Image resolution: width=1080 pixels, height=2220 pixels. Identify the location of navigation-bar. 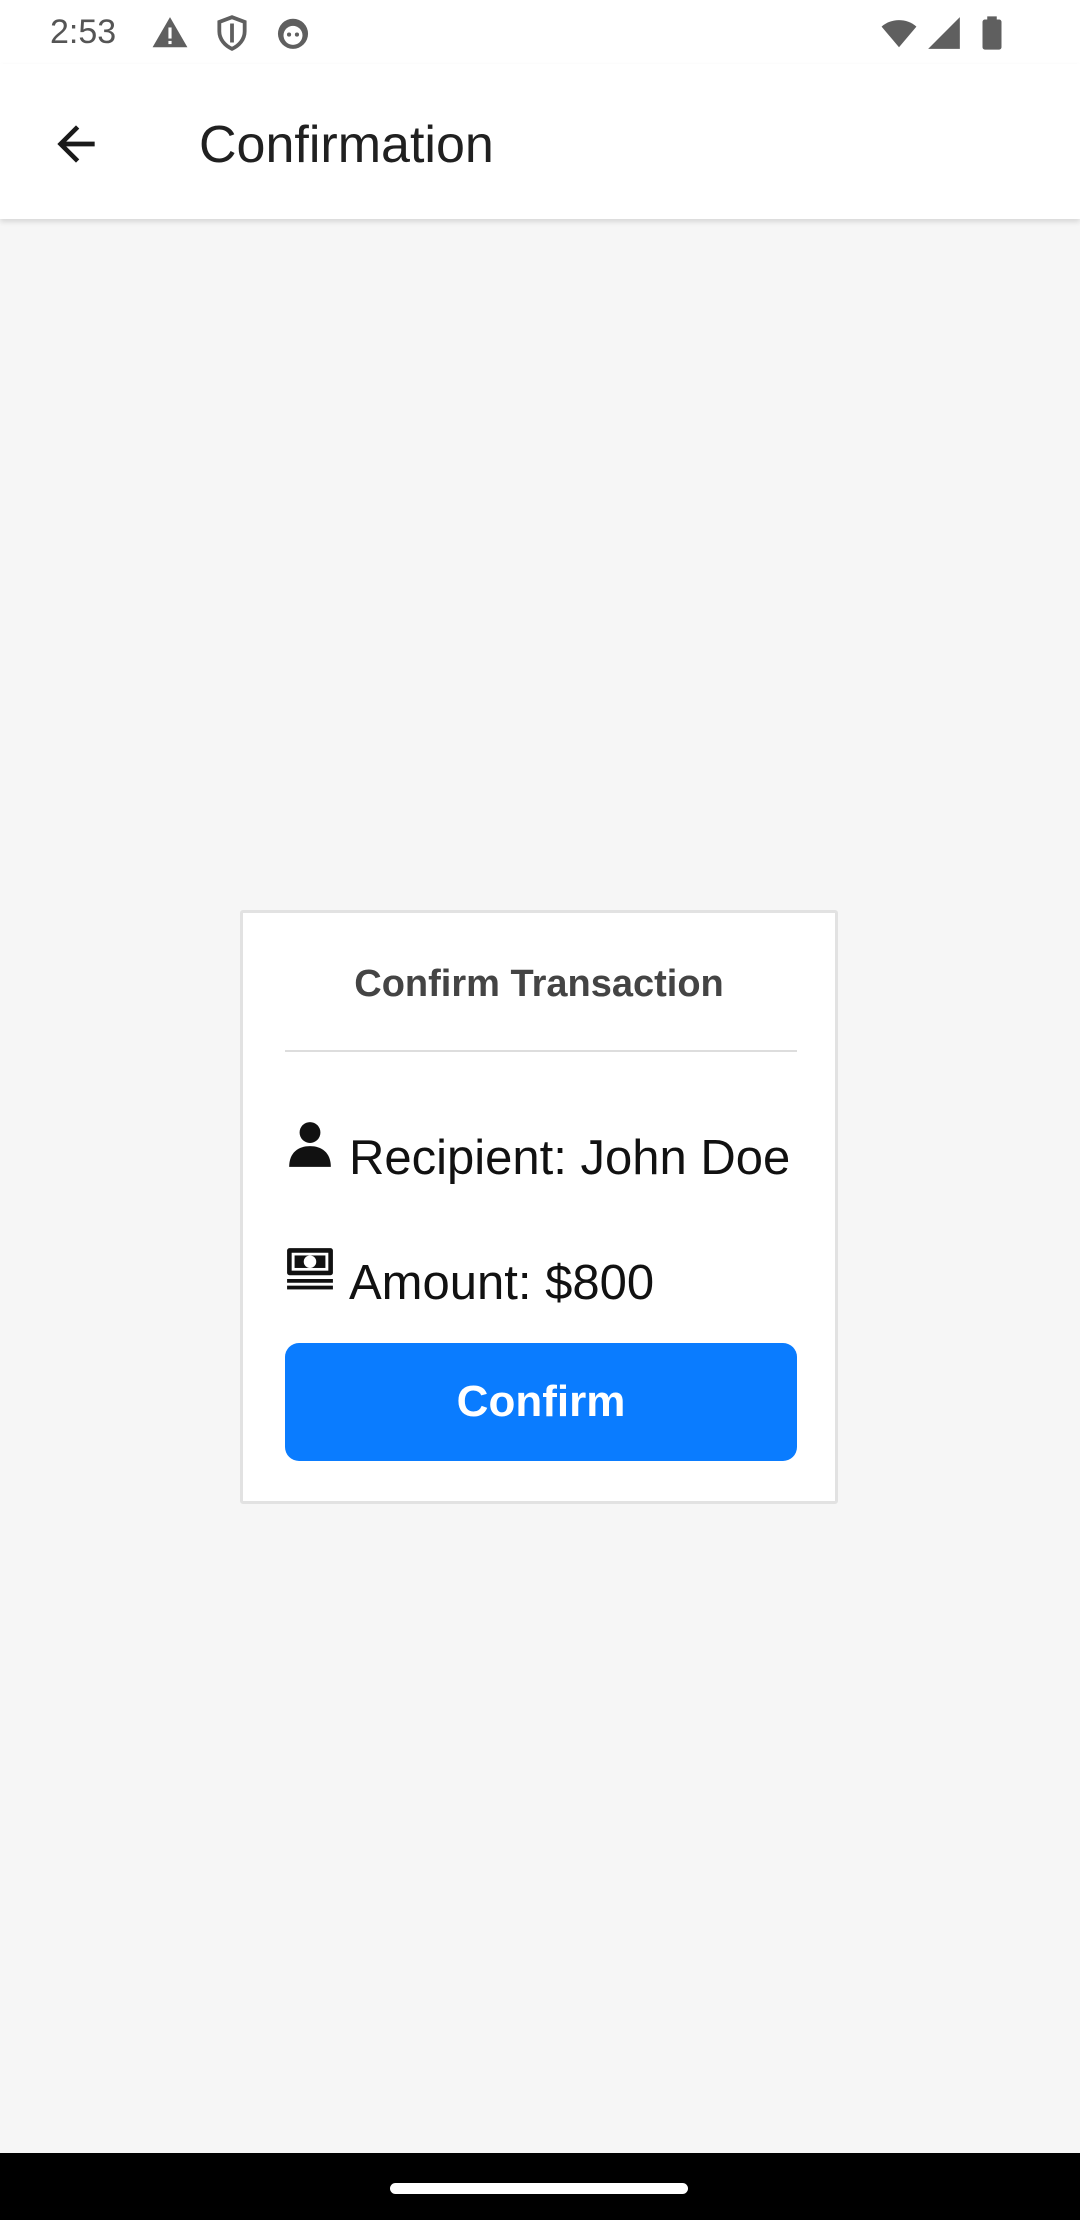
(540, 2186).